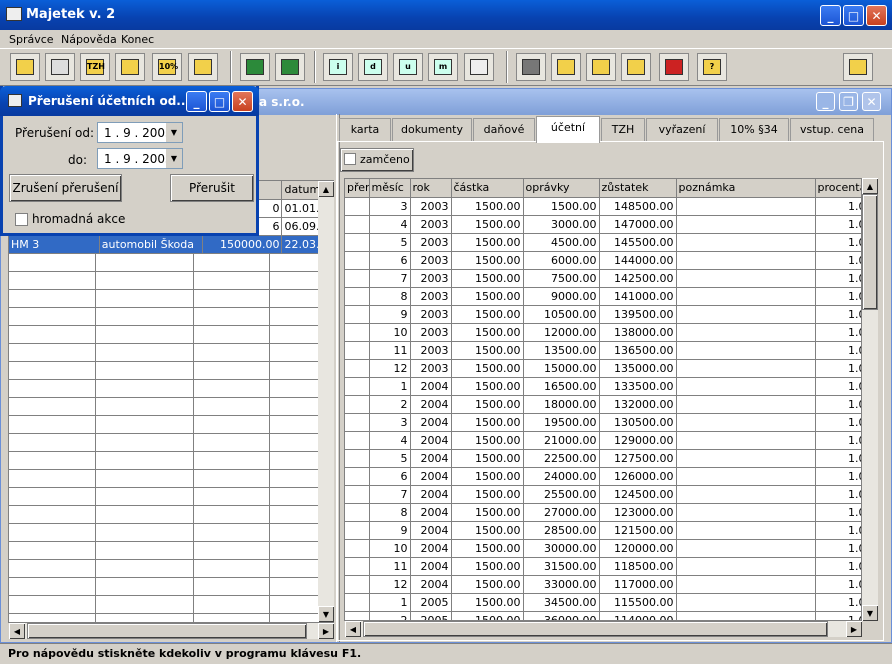 This screenshot has width=892, height=664. What do you see at coordinates (137, 39) in the screenshot?
I see `menu-konec: Konec` at bounding box center [137, 39].